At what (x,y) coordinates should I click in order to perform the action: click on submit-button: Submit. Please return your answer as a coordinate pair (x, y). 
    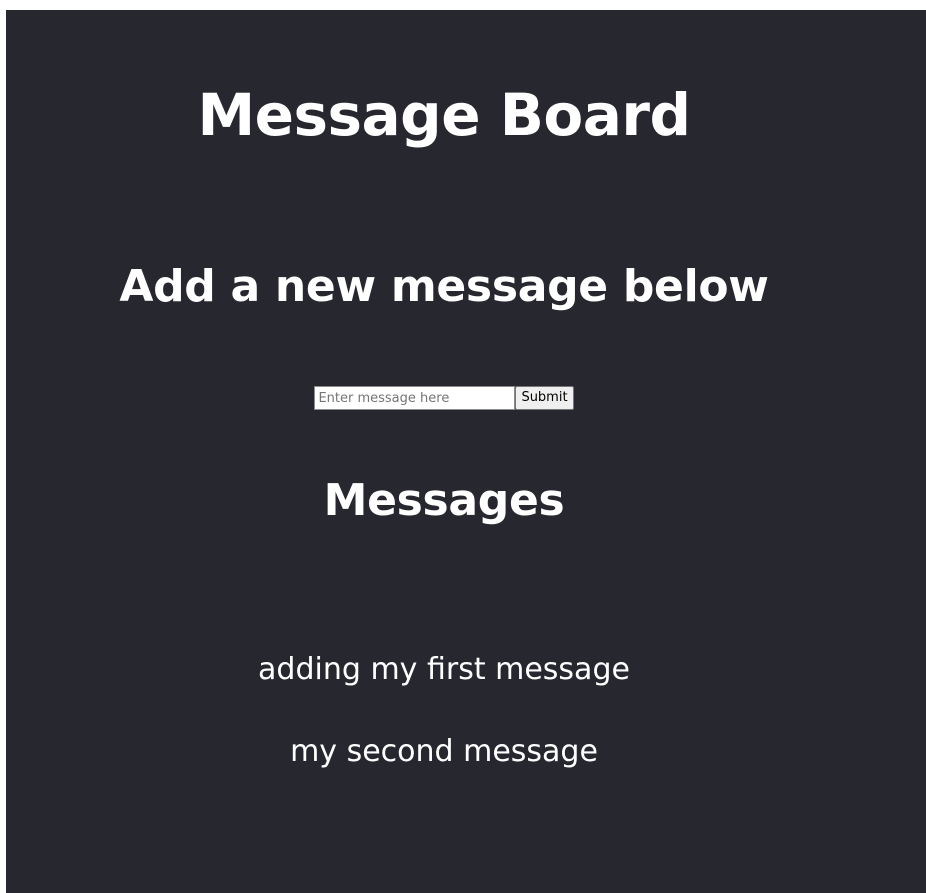
    Looking at the image, I should click on (544, 398).